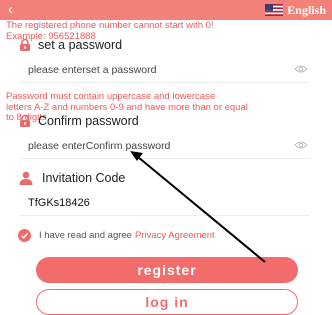 The width and height of the screenshot is (332, 315). What do you see at coordinates (153, 203) in the screenshot?
I see `invitation-code-input` at bounding box center [153, 203].